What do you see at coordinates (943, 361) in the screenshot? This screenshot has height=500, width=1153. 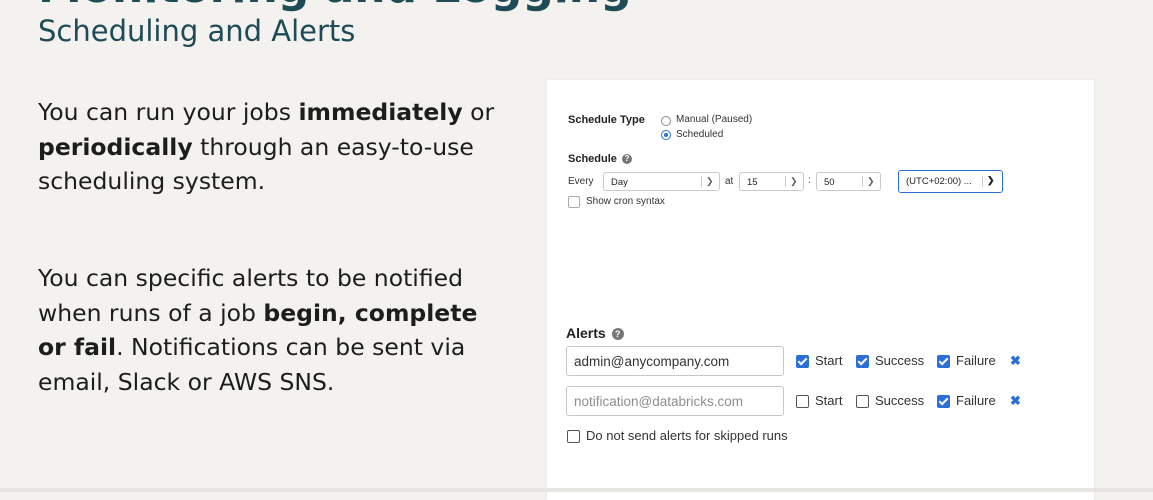 I see `alert-1-failure-checkbox` at bounding box center [943, 361].